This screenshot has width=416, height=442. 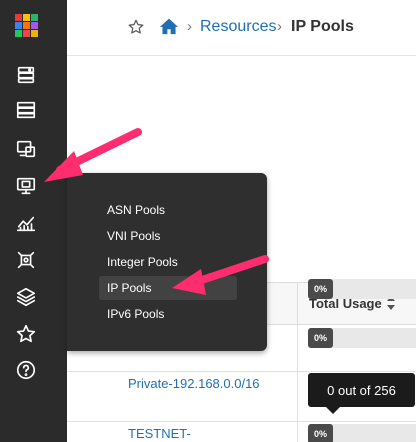 I want to click on menu-item-ip-pools: IP Pools, so click(x=168, y=288).